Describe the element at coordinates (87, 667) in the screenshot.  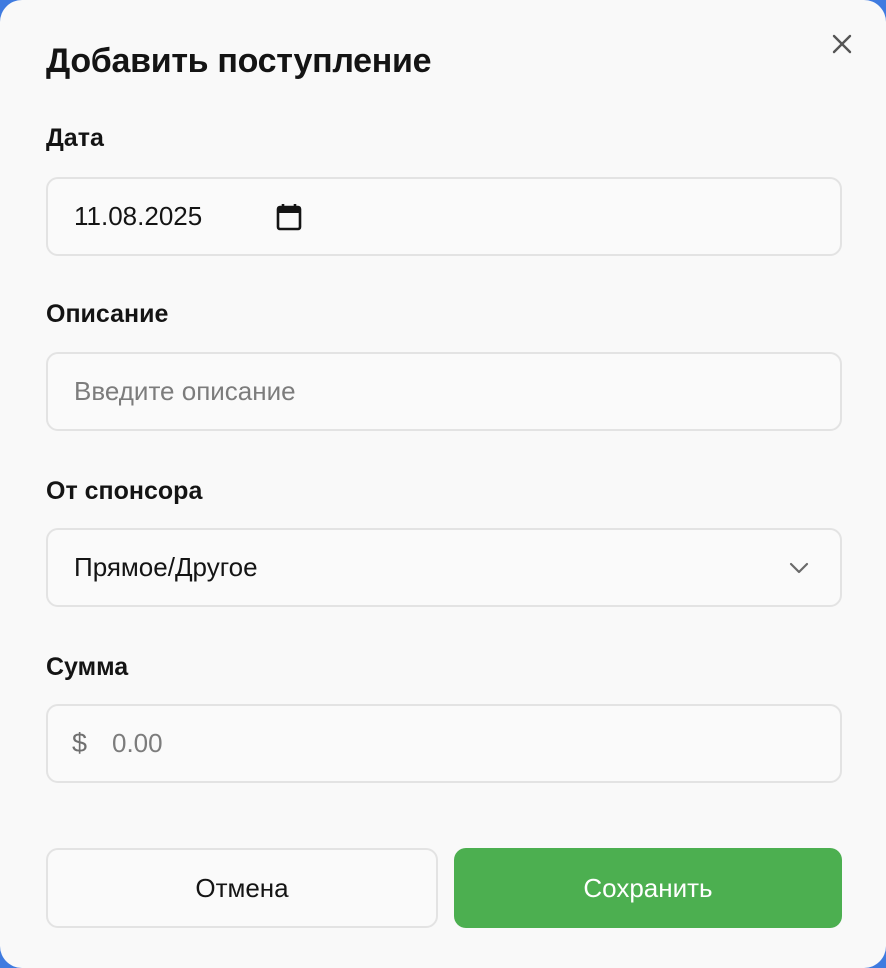
I see `amount-label: Сумма` at that location.